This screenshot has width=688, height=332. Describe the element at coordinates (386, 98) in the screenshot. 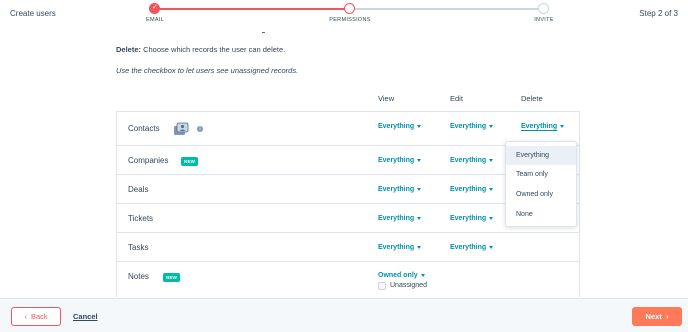

I see `column-header-view: View` at that location.